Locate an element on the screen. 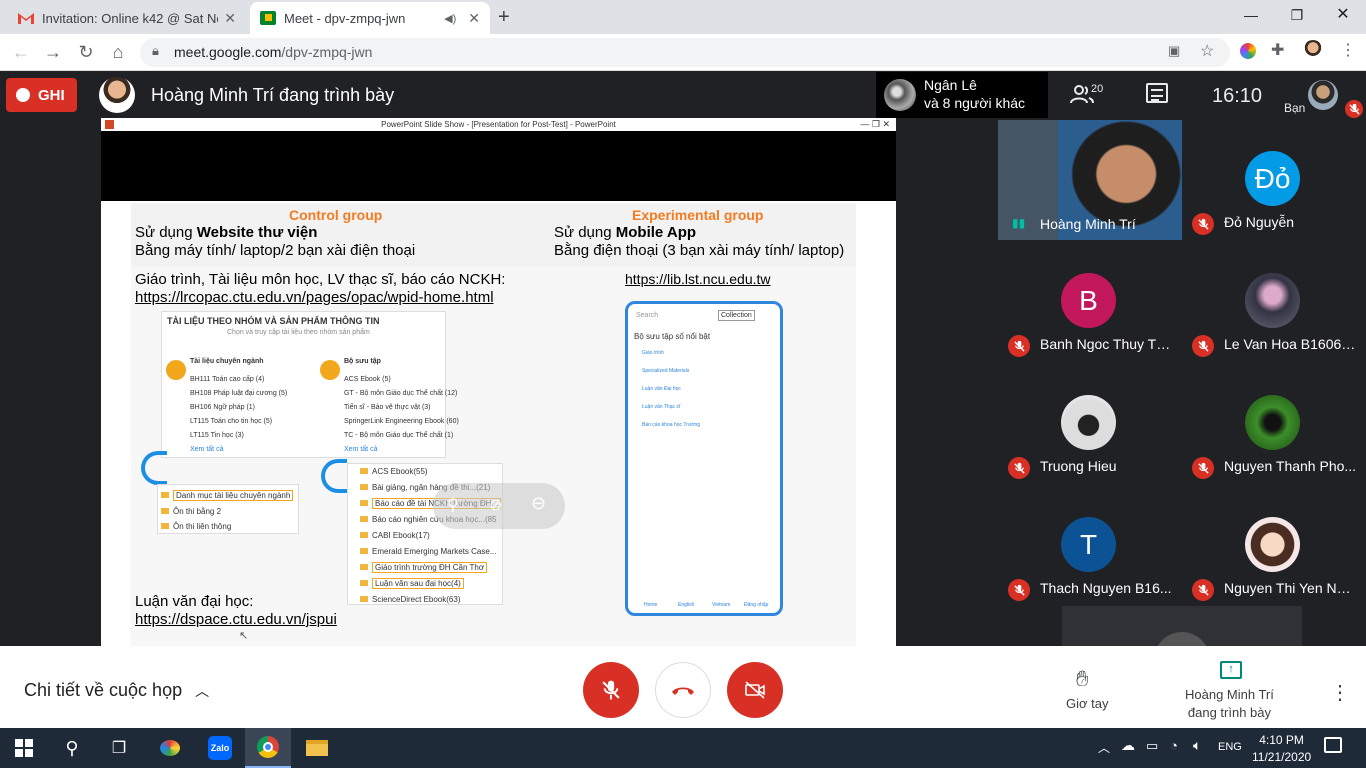 The width and height of the screenshot is (1366, 768). task-view-icon: ❐ is located at coordinates (119, 748).